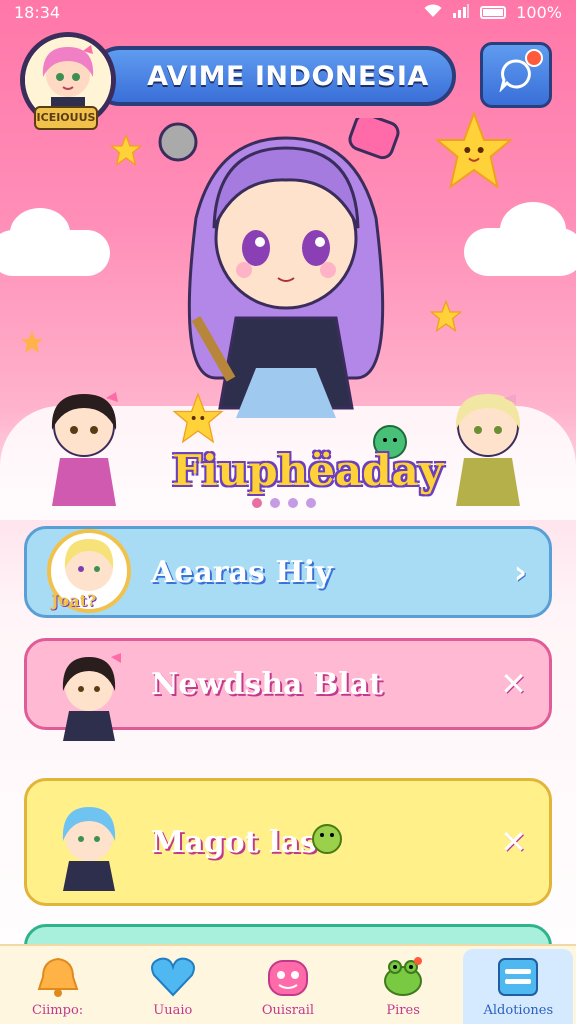 The height and width of the screenshot is (1024, 576). Describe the element at coordinates (433, 12) in the screenshot. I see `wifi-icon` at that location.